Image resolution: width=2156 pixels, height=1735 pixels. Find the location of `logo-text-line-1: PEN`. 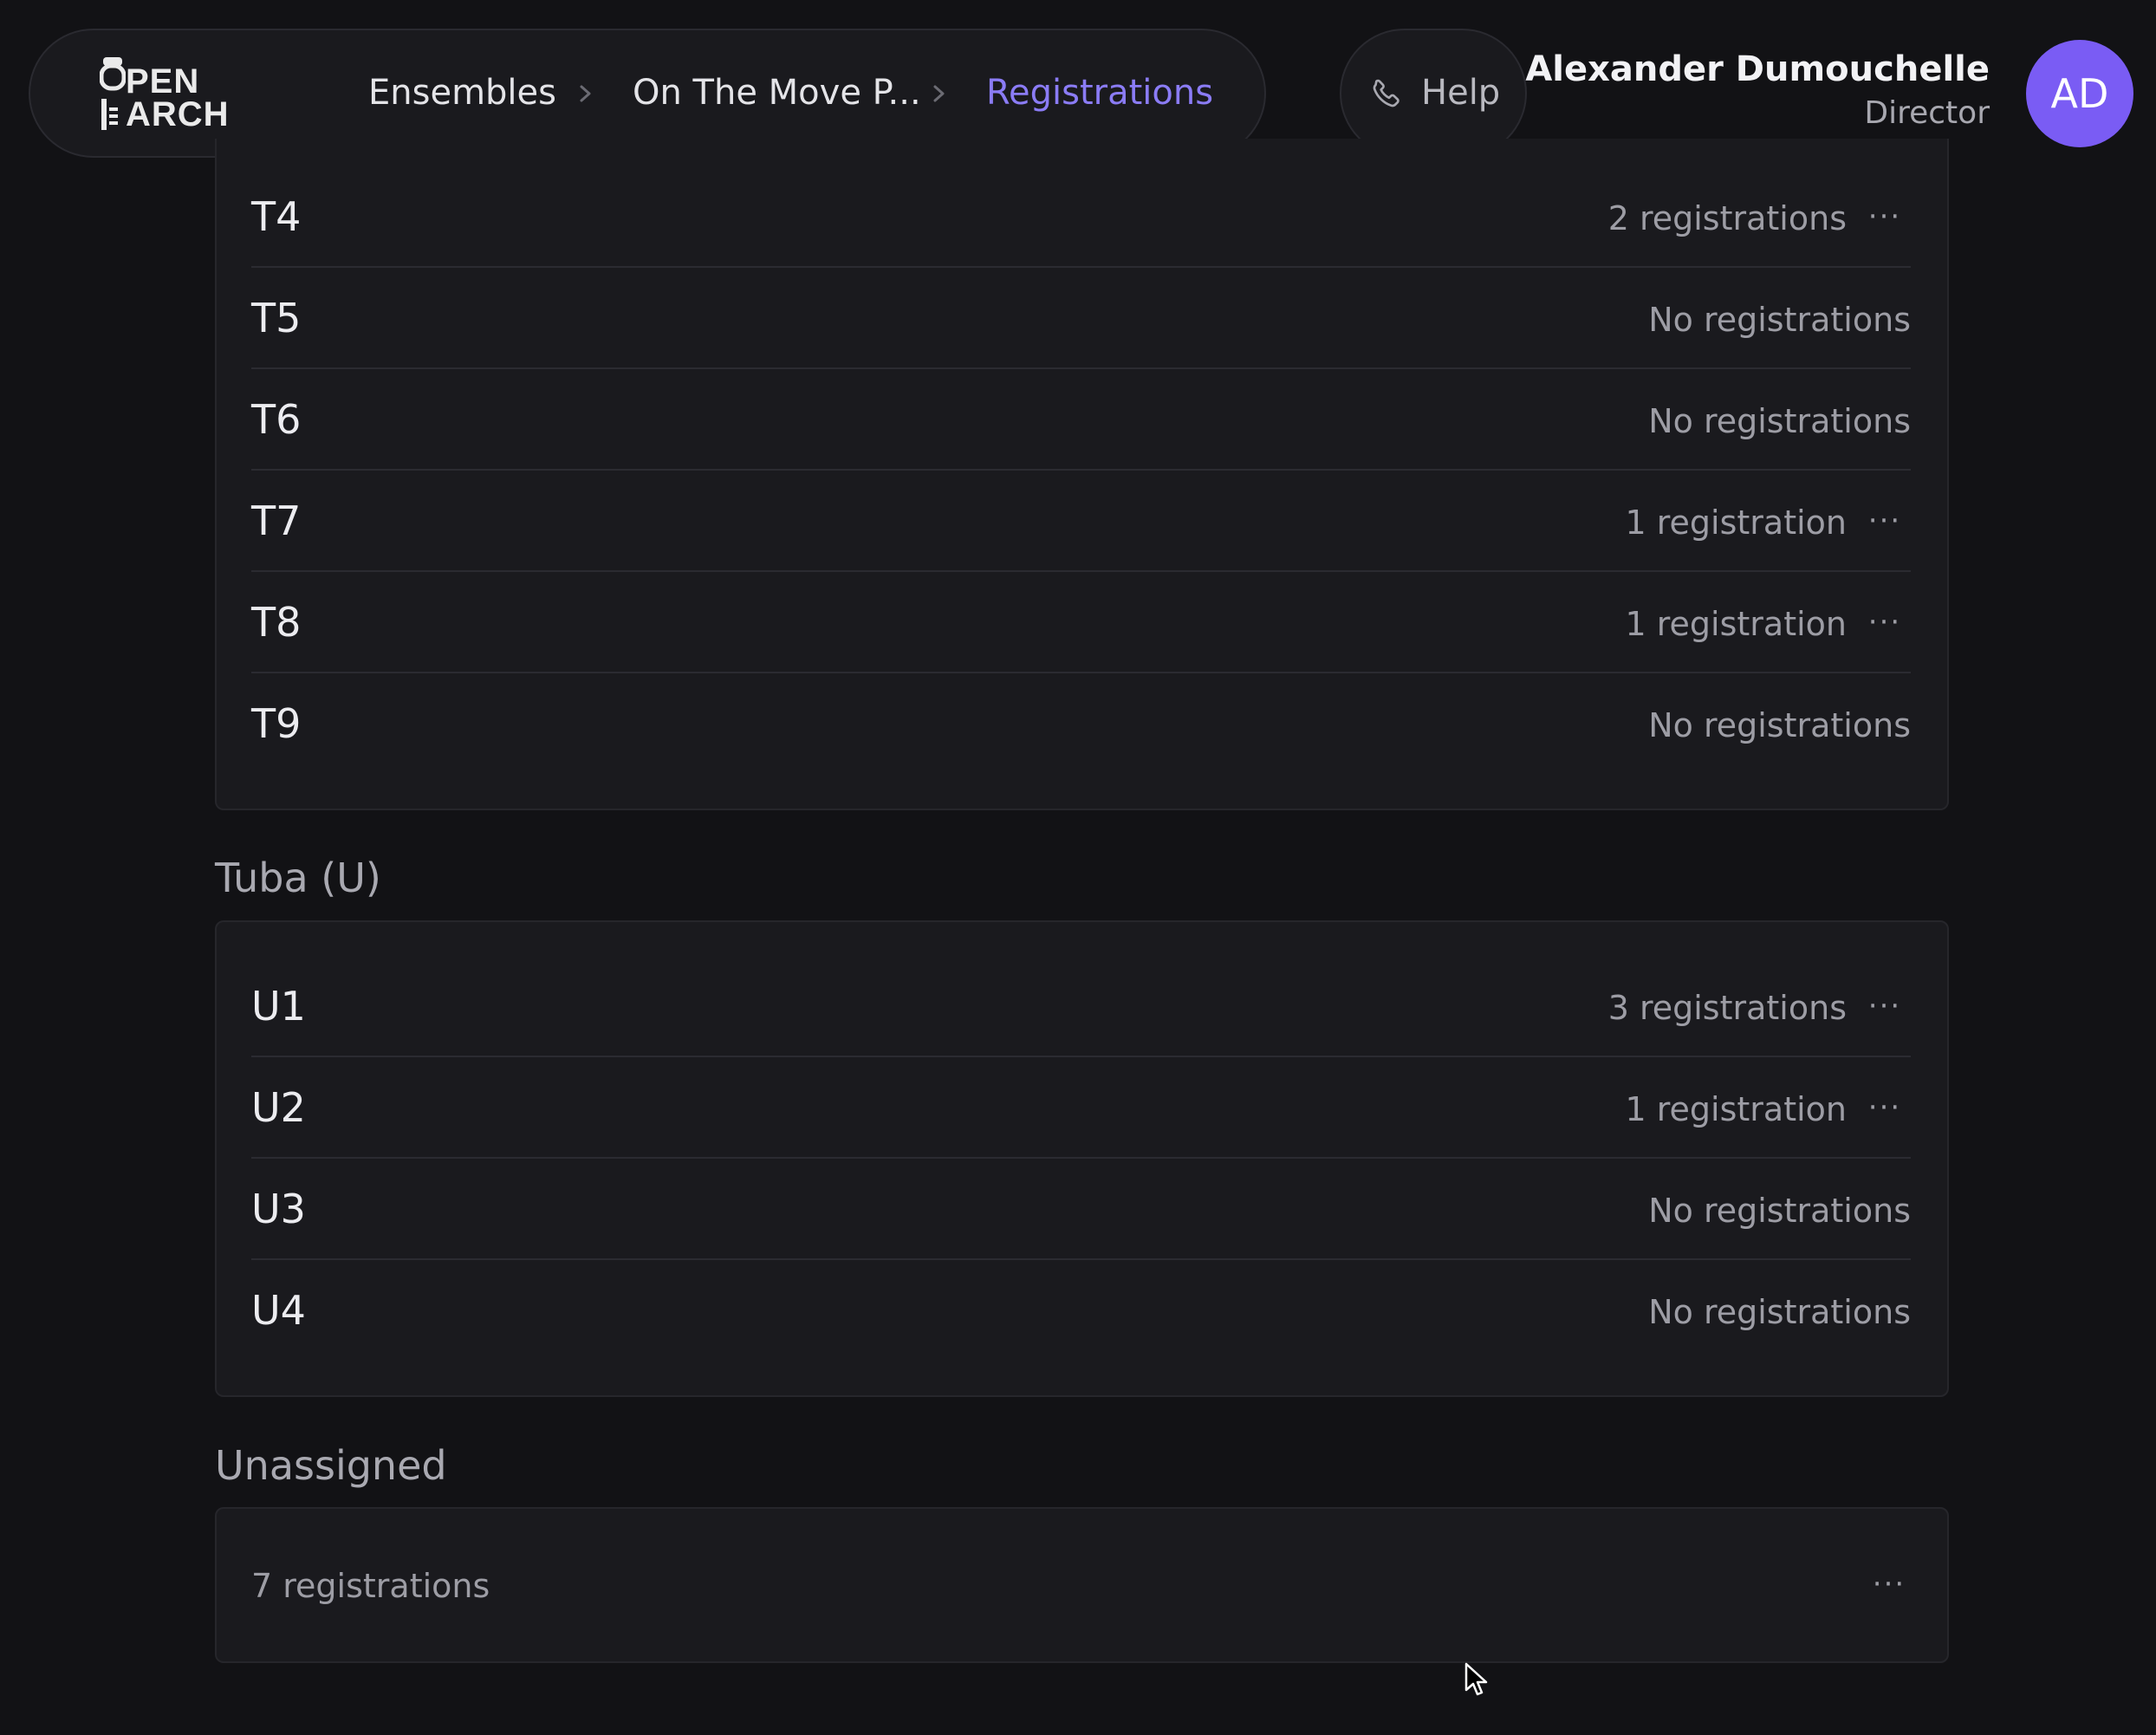

logo-text-line-1: PEN is located at coordinates (163, 81).